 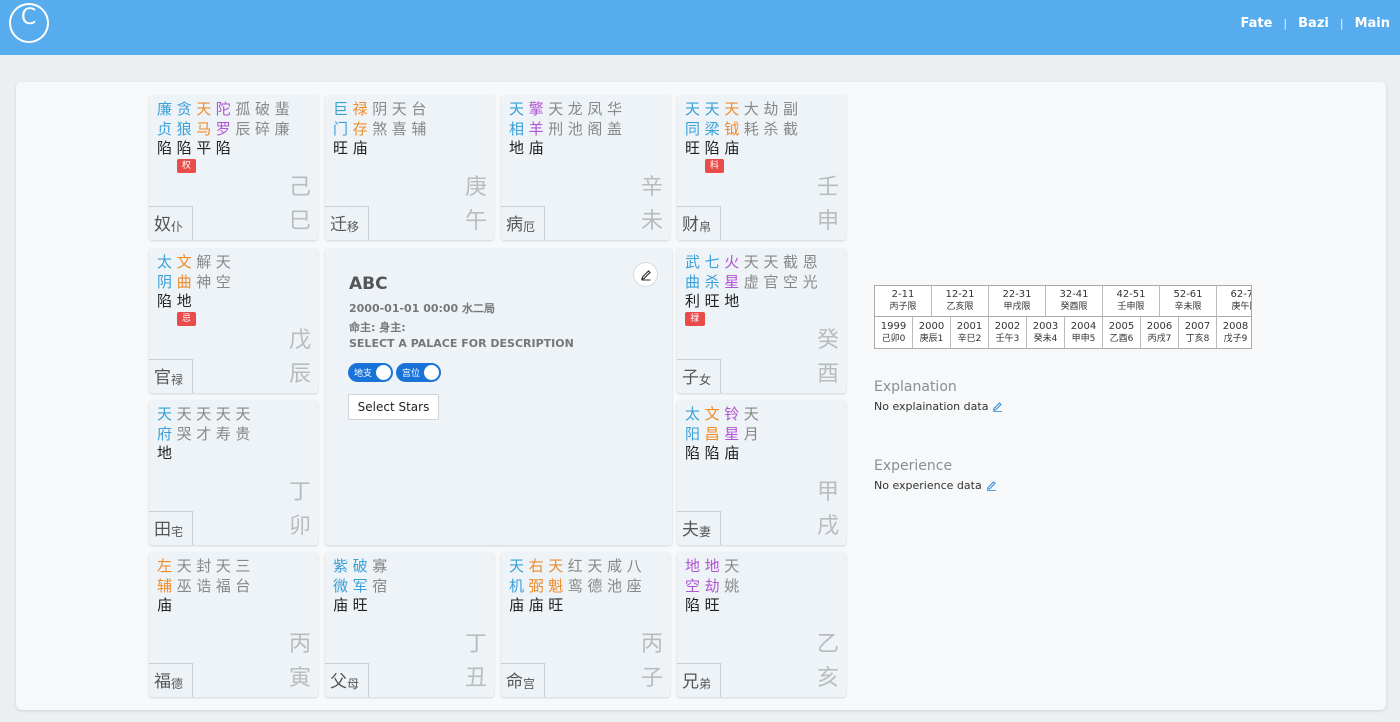 I want to click on year-cell: 2006 丙戌7, so click(x=1160, y=332).